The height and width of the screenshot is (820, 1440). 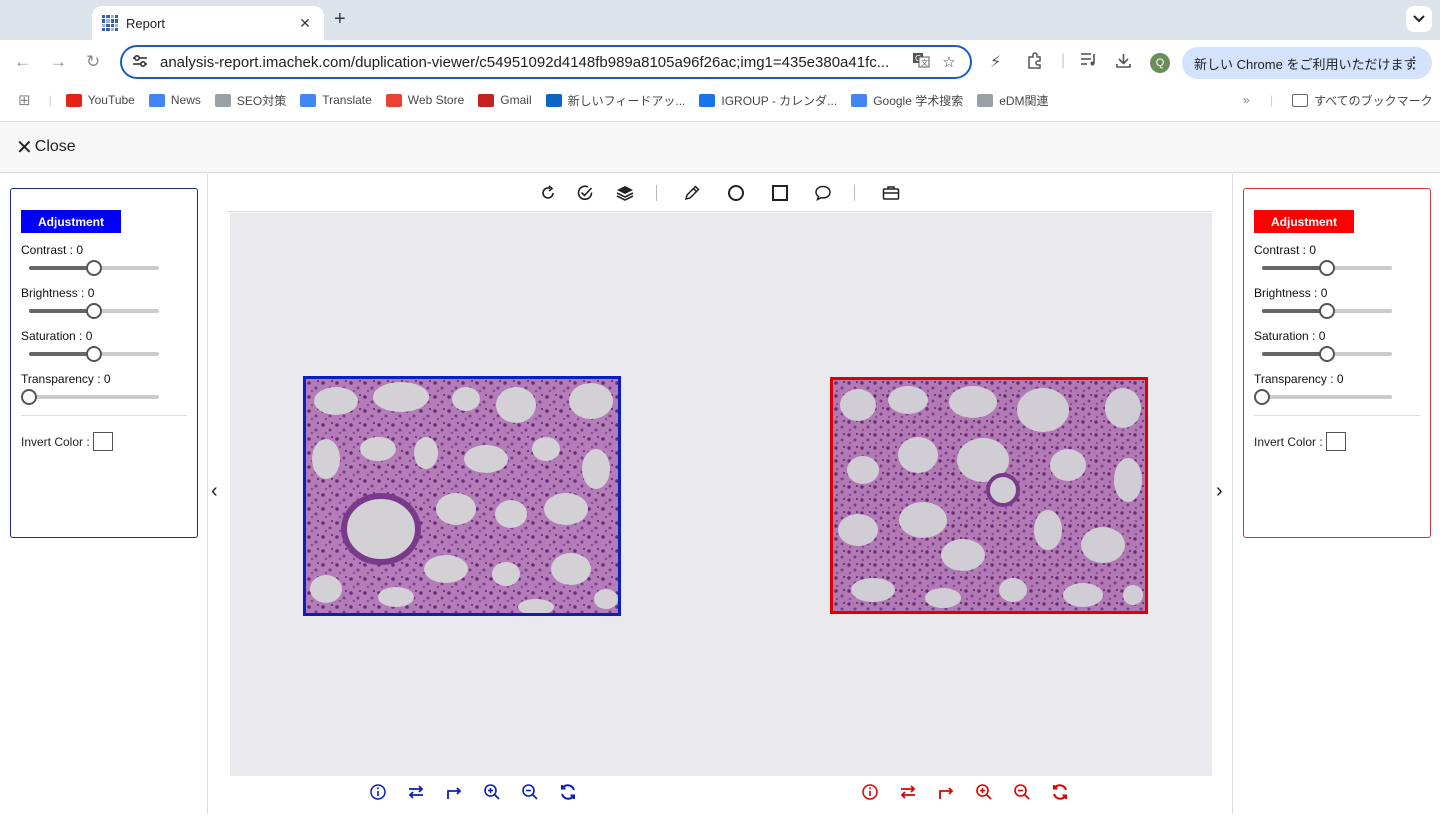 I want to click on left-image, so click(x=462, y=496).